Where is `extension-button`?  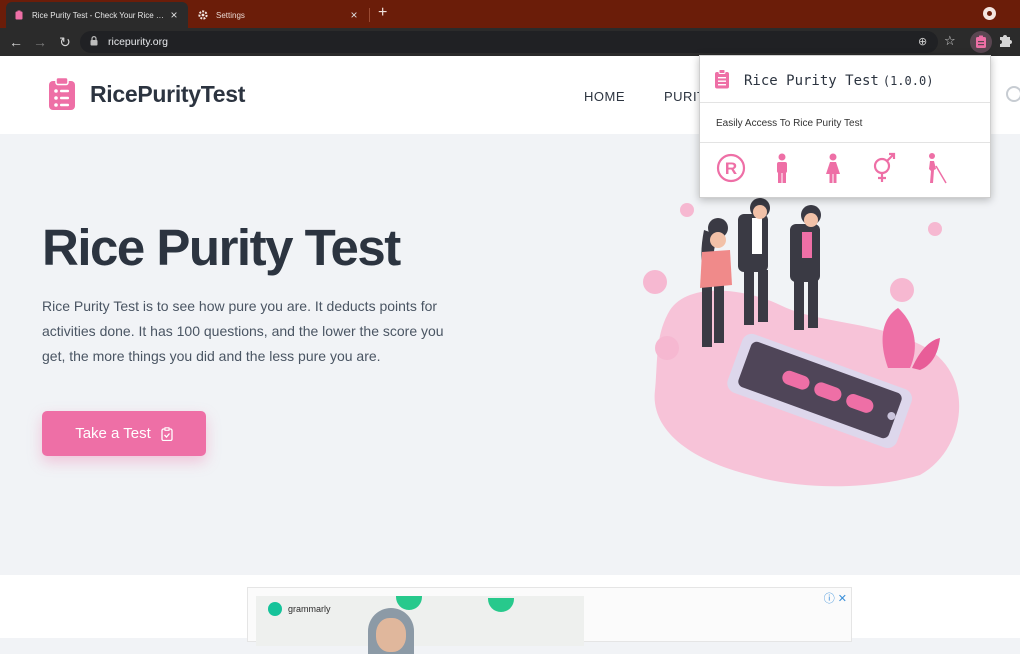
extension-button is located at coordinates (981, 42).